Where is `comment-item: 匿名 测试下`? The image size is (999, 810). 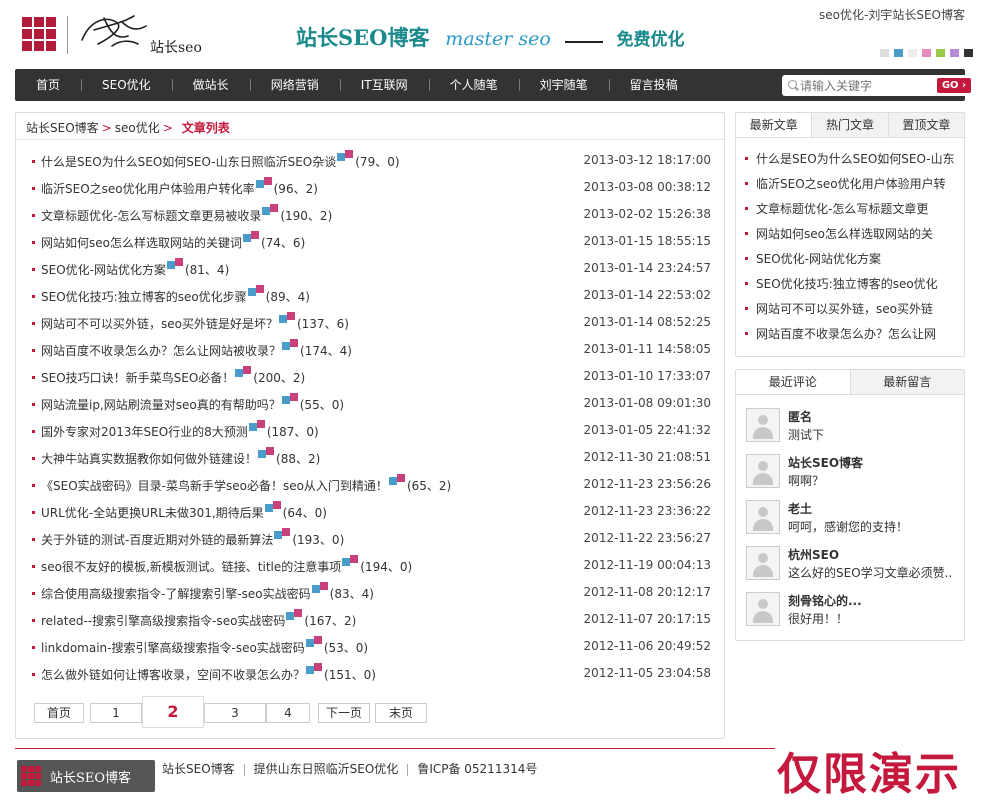 comment-item: 匿名 测试下 is located at coordinates (855, 431).